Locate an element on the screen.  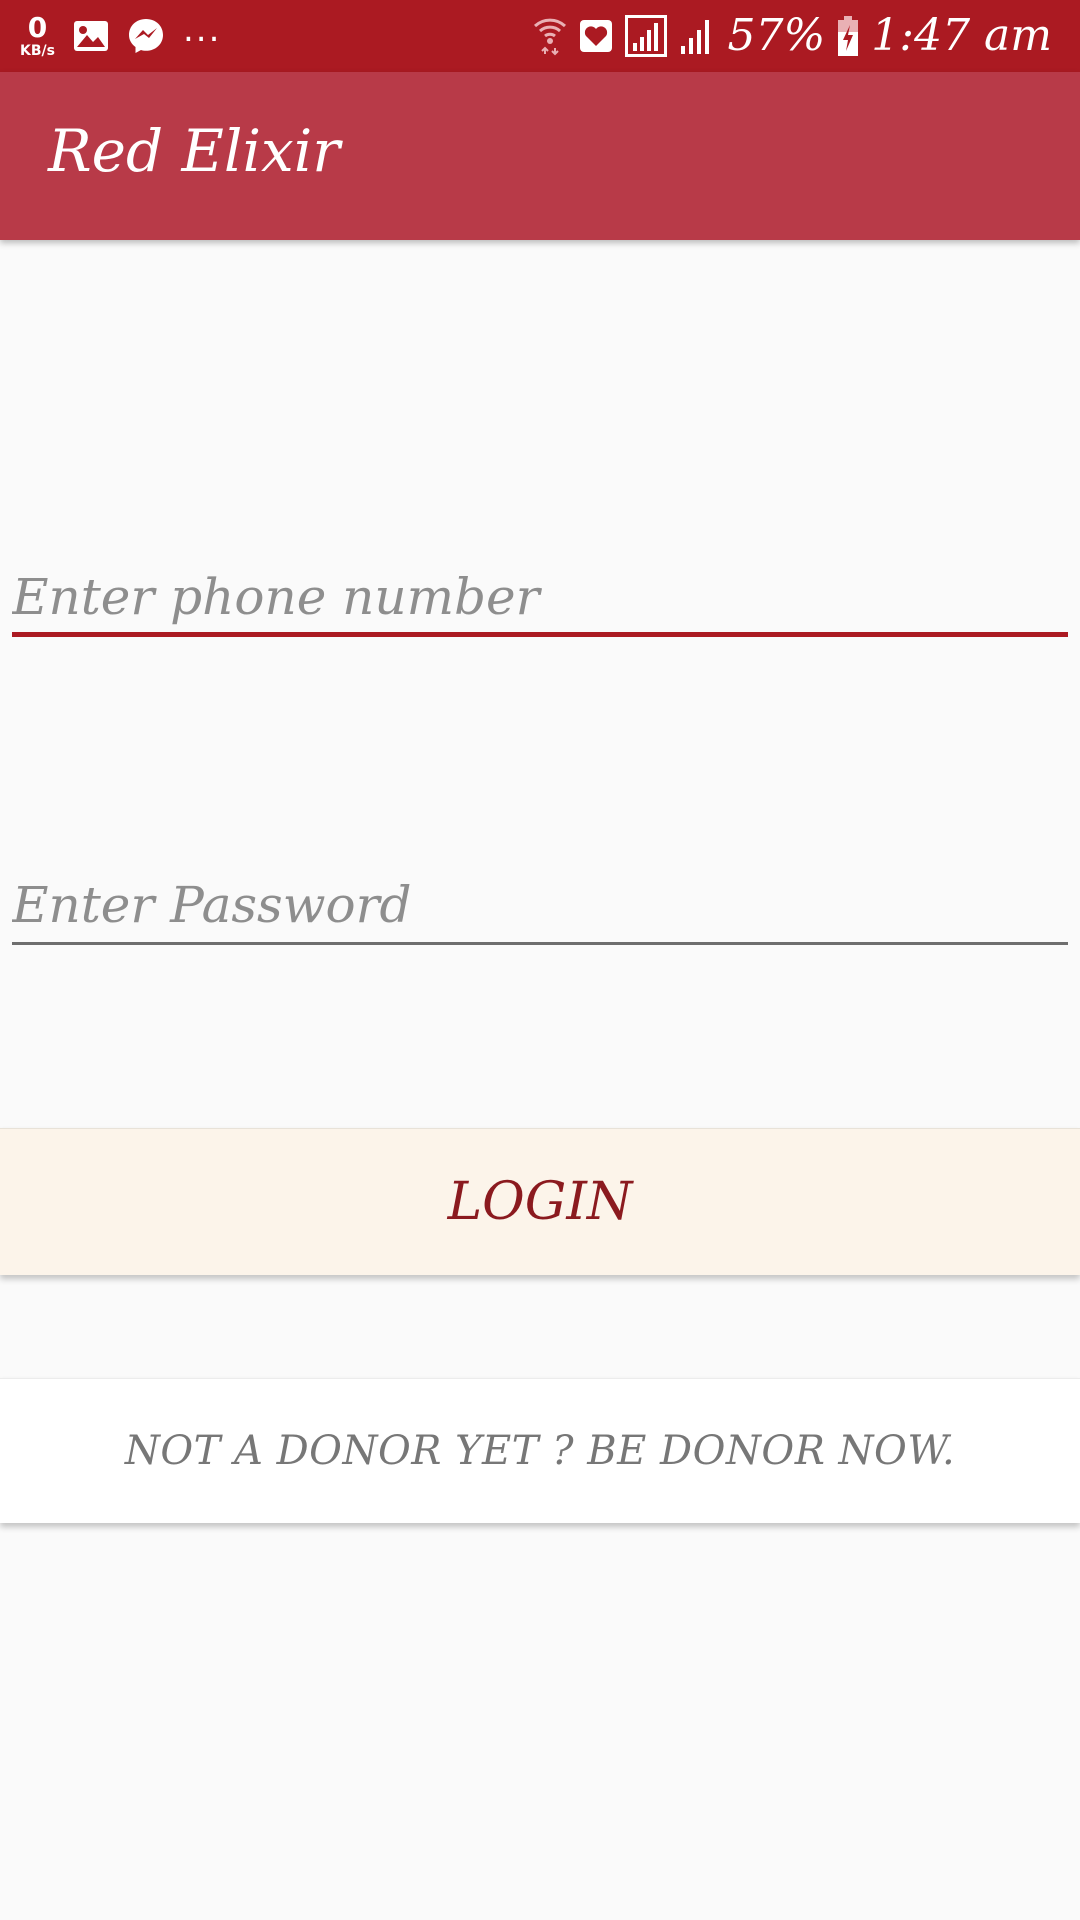
status-bar: 0 KB/s ... 57% 1:47 am is located at coordinates (540, 36).